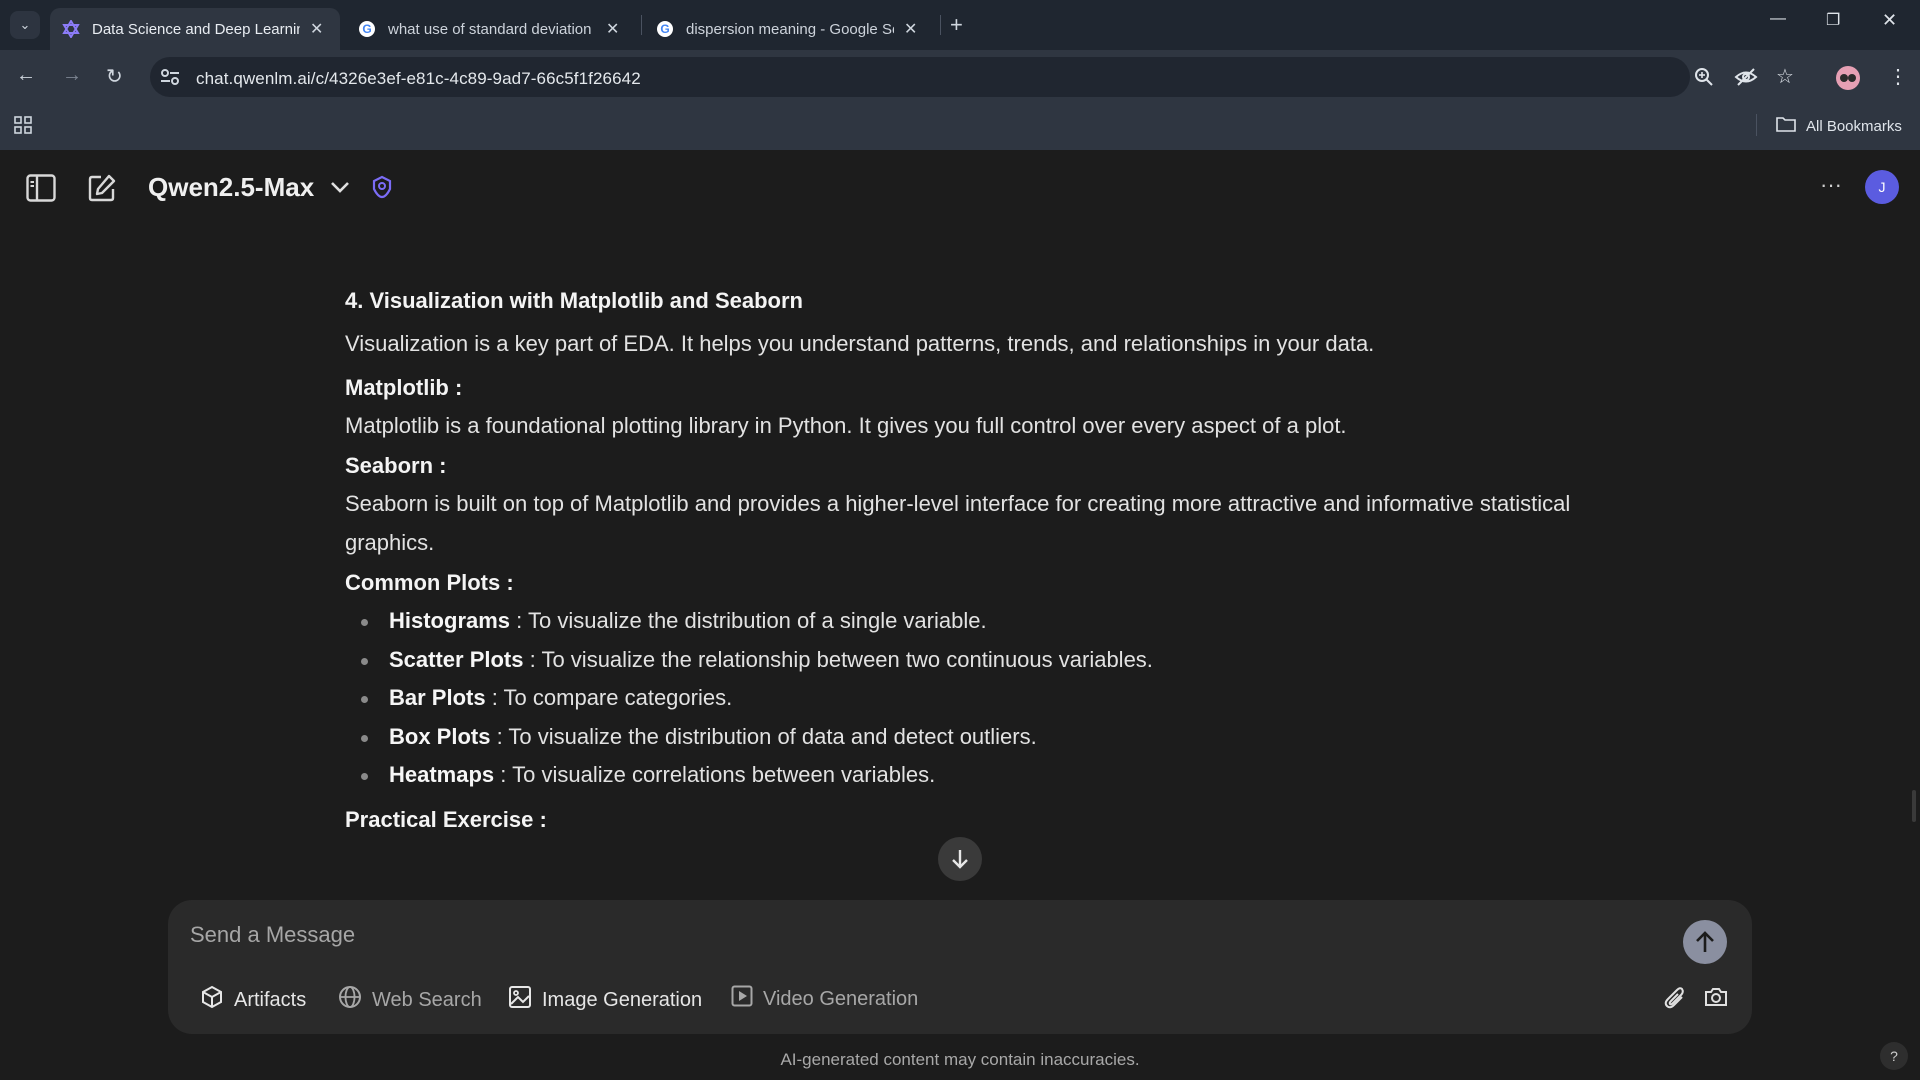 Image resolution: width=1920 pixels, height=1080 pixels. Describe the element at coordinates (965, 388) in the screenshot. I see `matplotlib-subheading: Matplotlib :` at that location.